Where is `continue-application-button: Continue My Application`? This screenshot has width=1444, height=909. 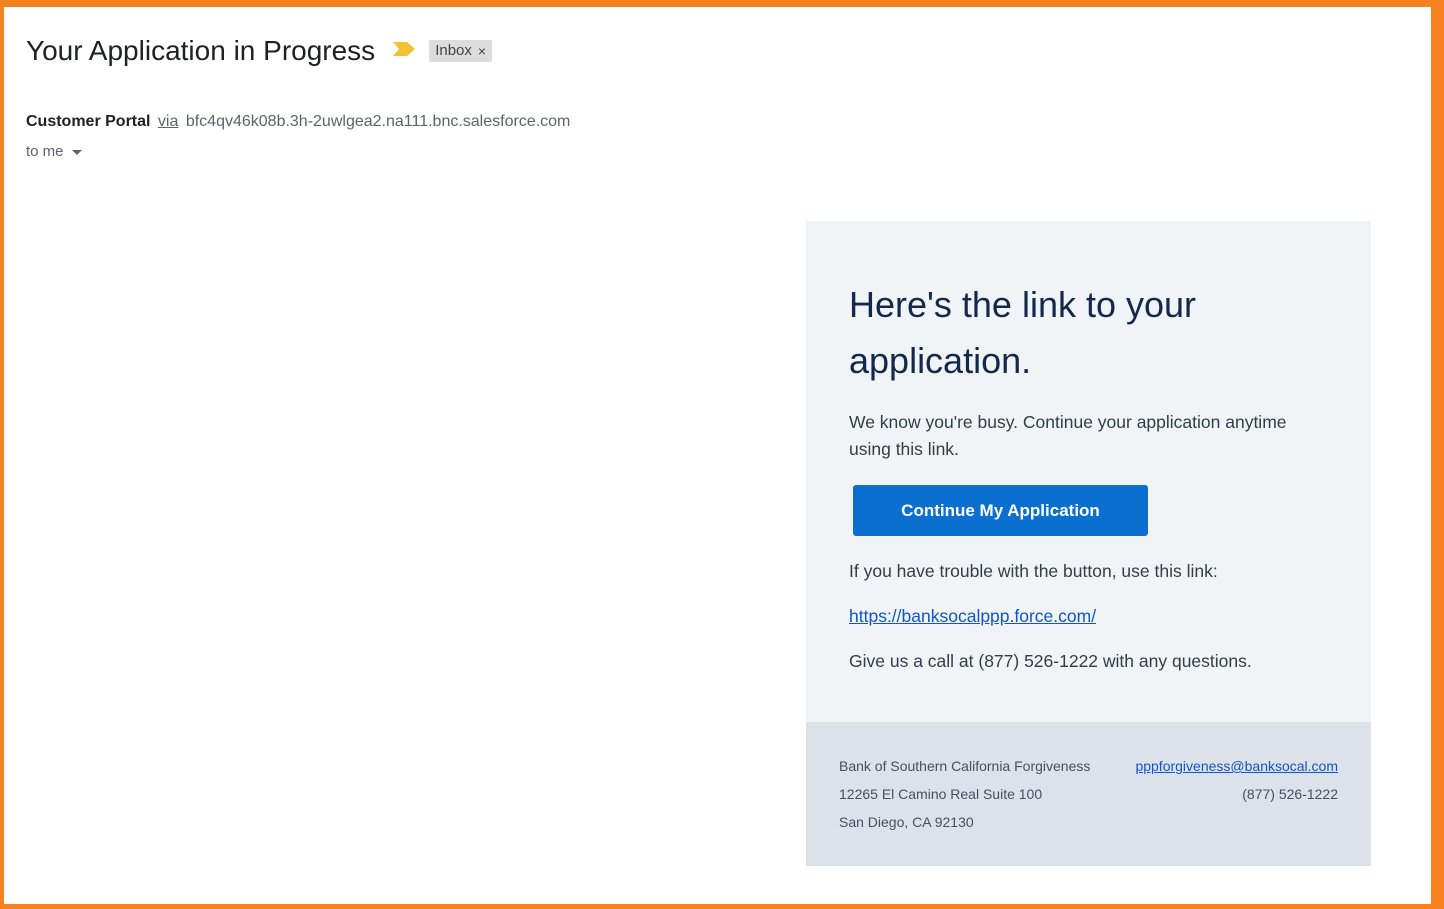 continue-application-button: Continue My Application is located at coordinates (1000, 510).